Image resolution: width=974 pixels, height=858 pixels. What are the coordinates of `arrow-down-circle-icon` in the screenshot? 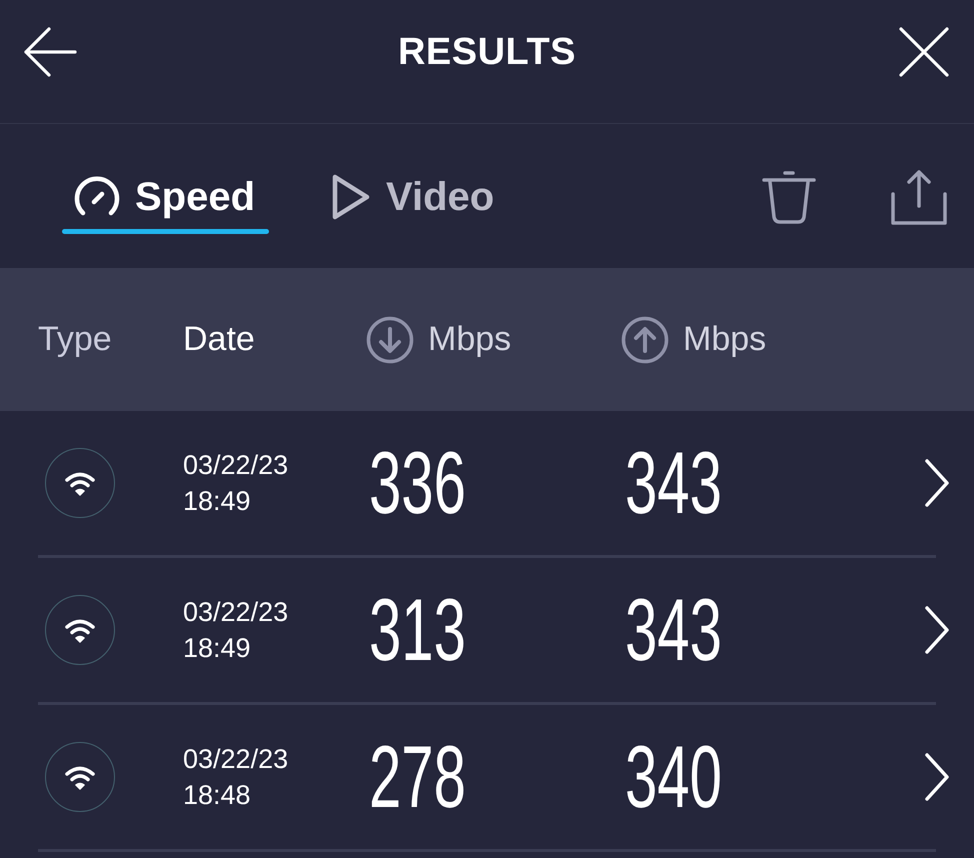 It's located at (390, 340).